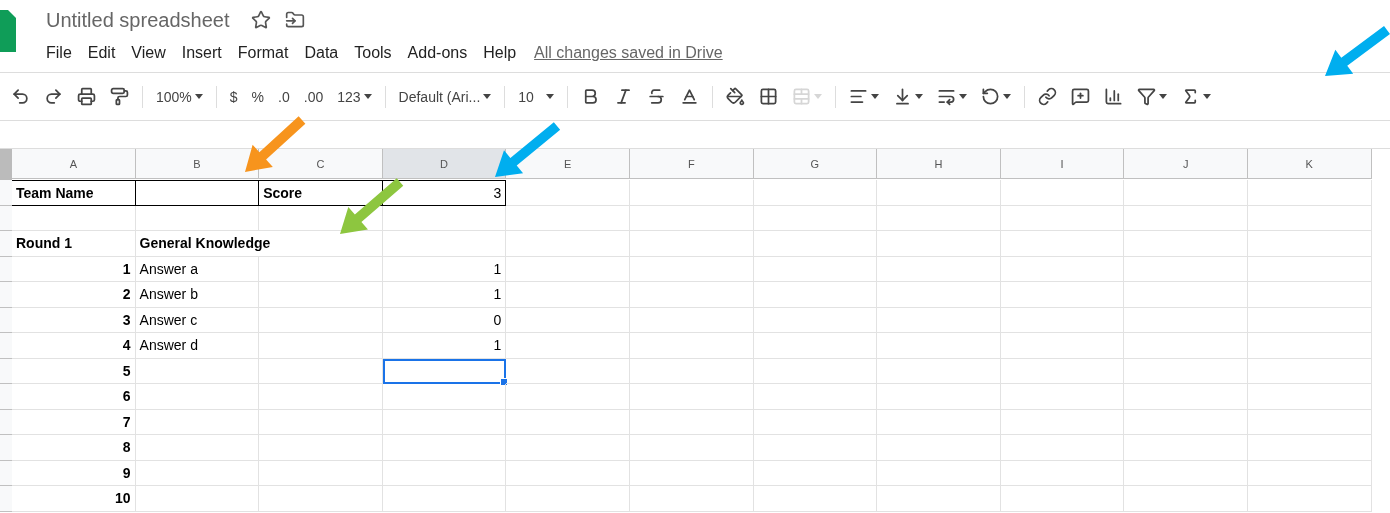 The width and height of the screenshot is (1390, 513). Describe the element at coordinates (295, 20) in the screenshot. I see `move-folder-icon` at that location.